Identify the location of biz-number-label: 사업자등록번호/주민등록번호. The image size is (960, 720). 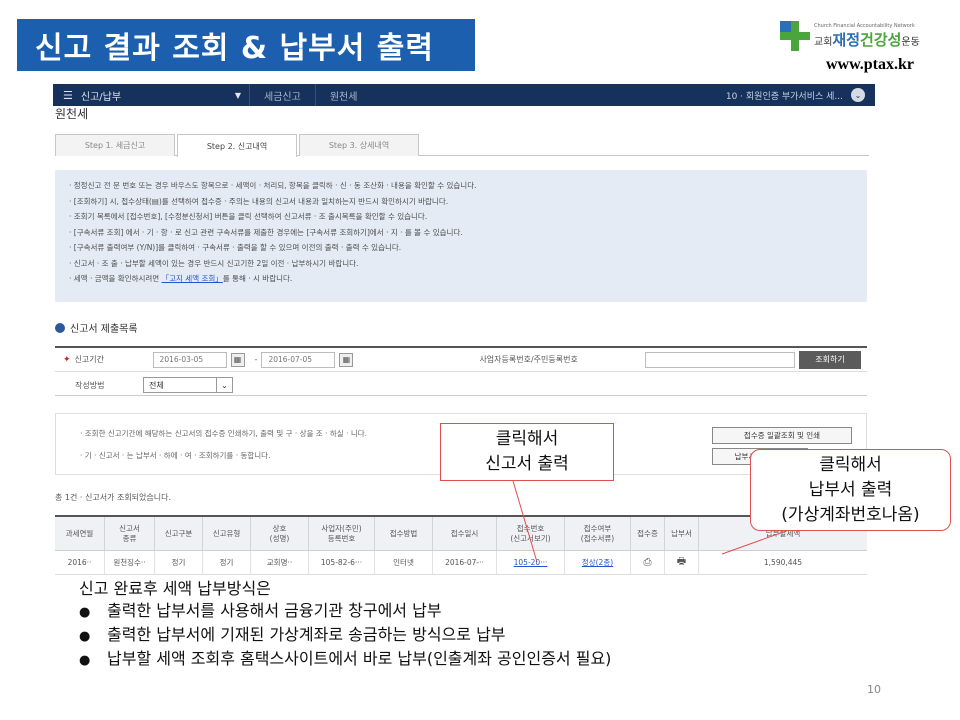
(528, 359).